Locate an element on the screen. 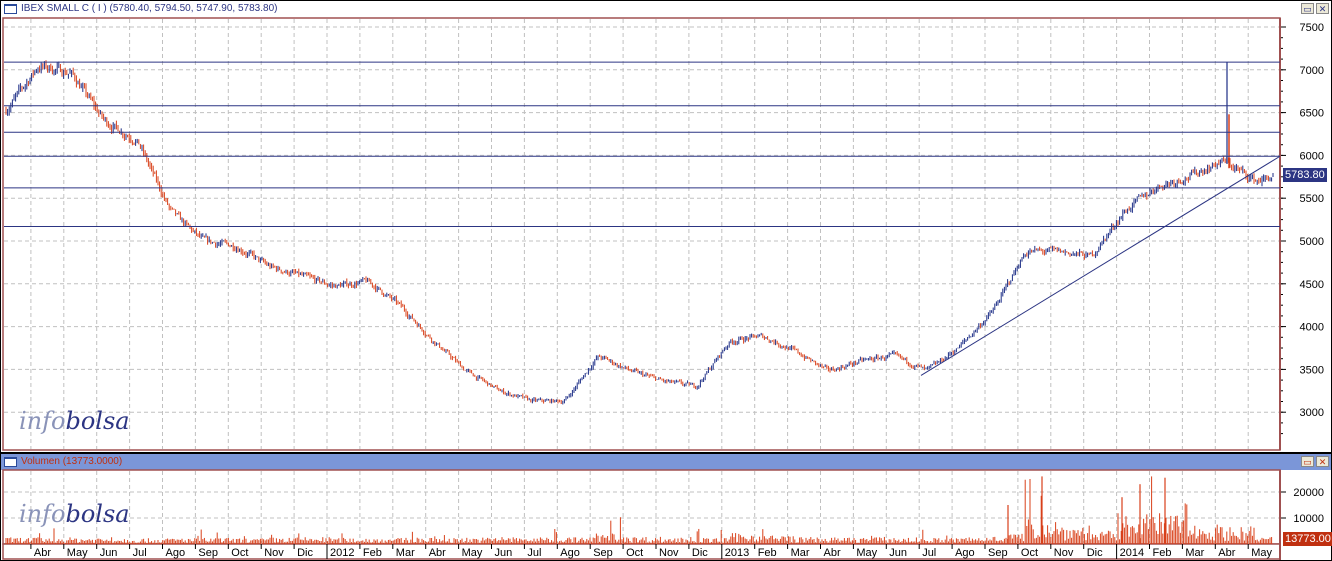 The width and height of the screenshot is (1332, 561). y-tick-label: 7500 is located at coordinates (1312, 28).